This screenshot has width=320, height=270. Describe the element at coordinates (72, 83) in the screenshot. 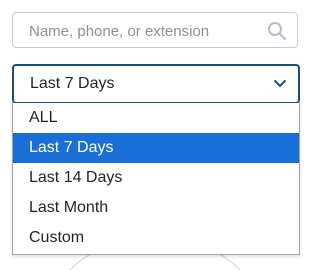

I see `date-range-selected-value: Last 7 Days` at that location.